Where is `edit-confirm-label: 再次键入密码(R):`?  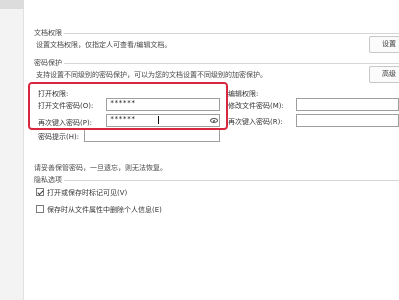 edit-confirm-label: 再次键入密码(R): is located at coordinates (255, 122).